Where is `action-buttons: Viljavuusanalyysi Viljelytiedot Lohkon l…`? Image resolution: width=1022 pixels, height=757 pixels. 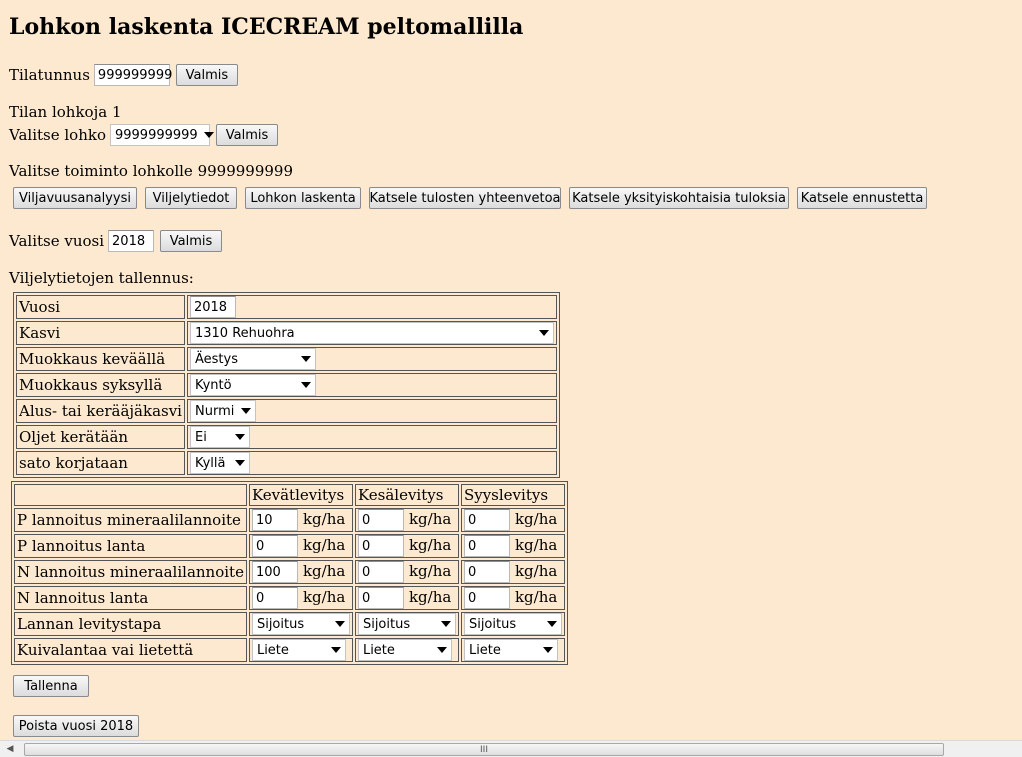 action-buttons: Viljavuusanalyysi Viljelytiedot Lohkon l… is located at coordinates (470, 198).